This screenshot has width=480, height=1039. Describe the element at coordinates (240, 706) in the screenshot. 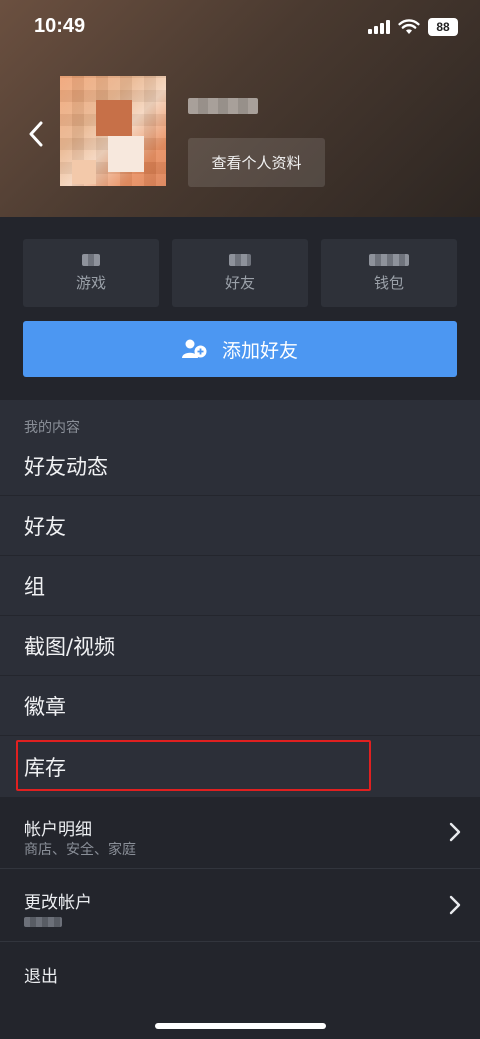

I see `menu-item-badges: 徽章` at that location.